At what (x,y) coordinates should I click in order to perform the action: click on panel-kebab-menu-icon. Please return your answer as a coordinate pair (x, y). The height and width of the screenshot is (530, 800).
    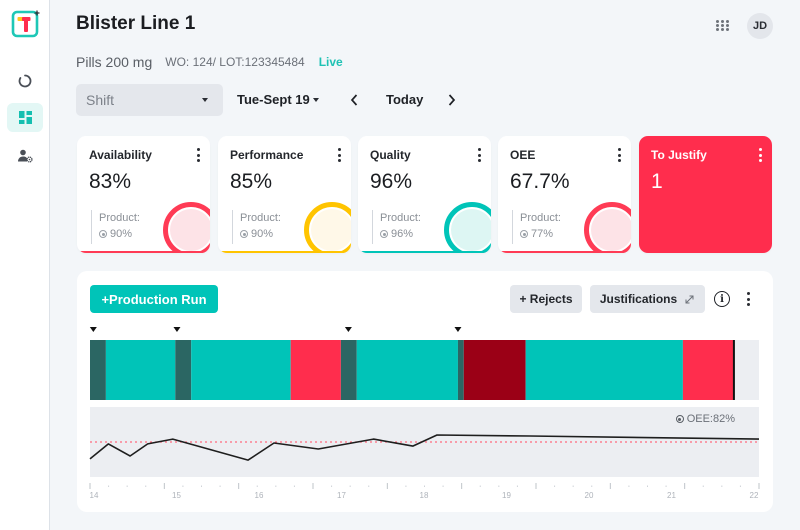
    Looking at the image, I should click on (748, 299).